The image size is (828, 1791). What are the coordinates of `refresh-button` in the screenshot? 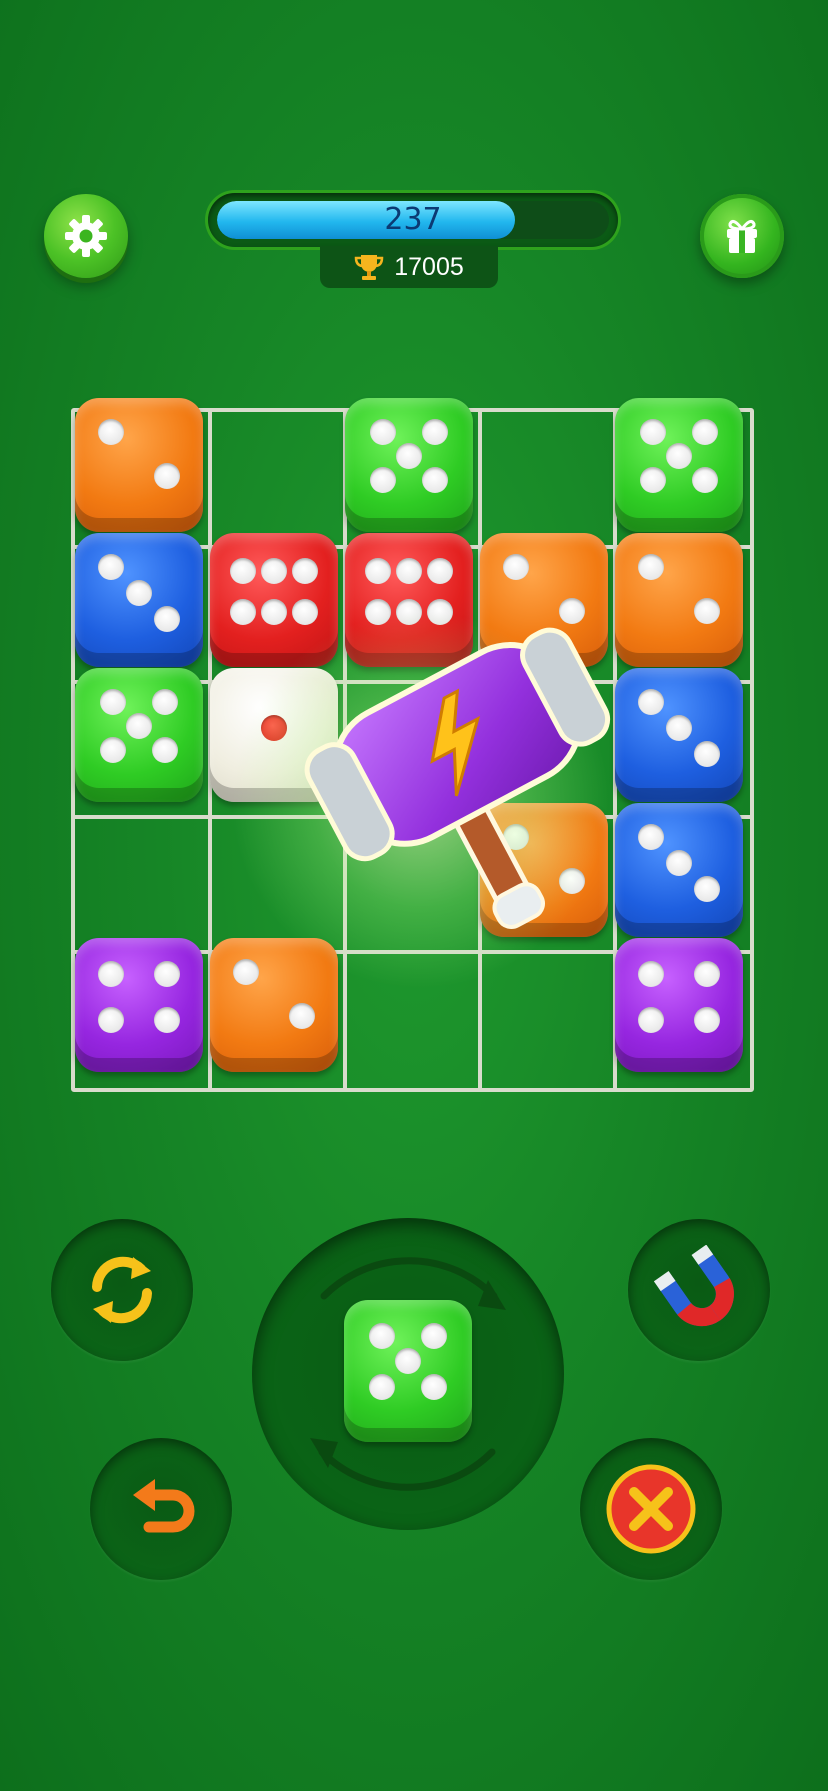 It's located at (122, 1290).